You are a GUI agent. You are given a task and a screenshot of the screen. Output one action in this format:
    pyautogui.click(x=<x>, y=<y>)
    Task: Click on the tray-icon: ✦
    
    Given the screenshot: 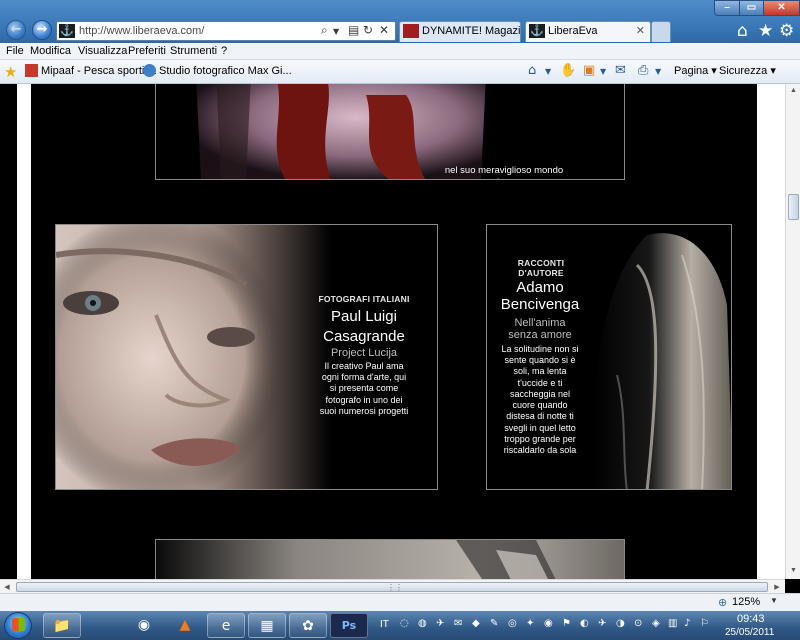 What is the action you would take?
    pyautogui.click(x=530, y=623)
    